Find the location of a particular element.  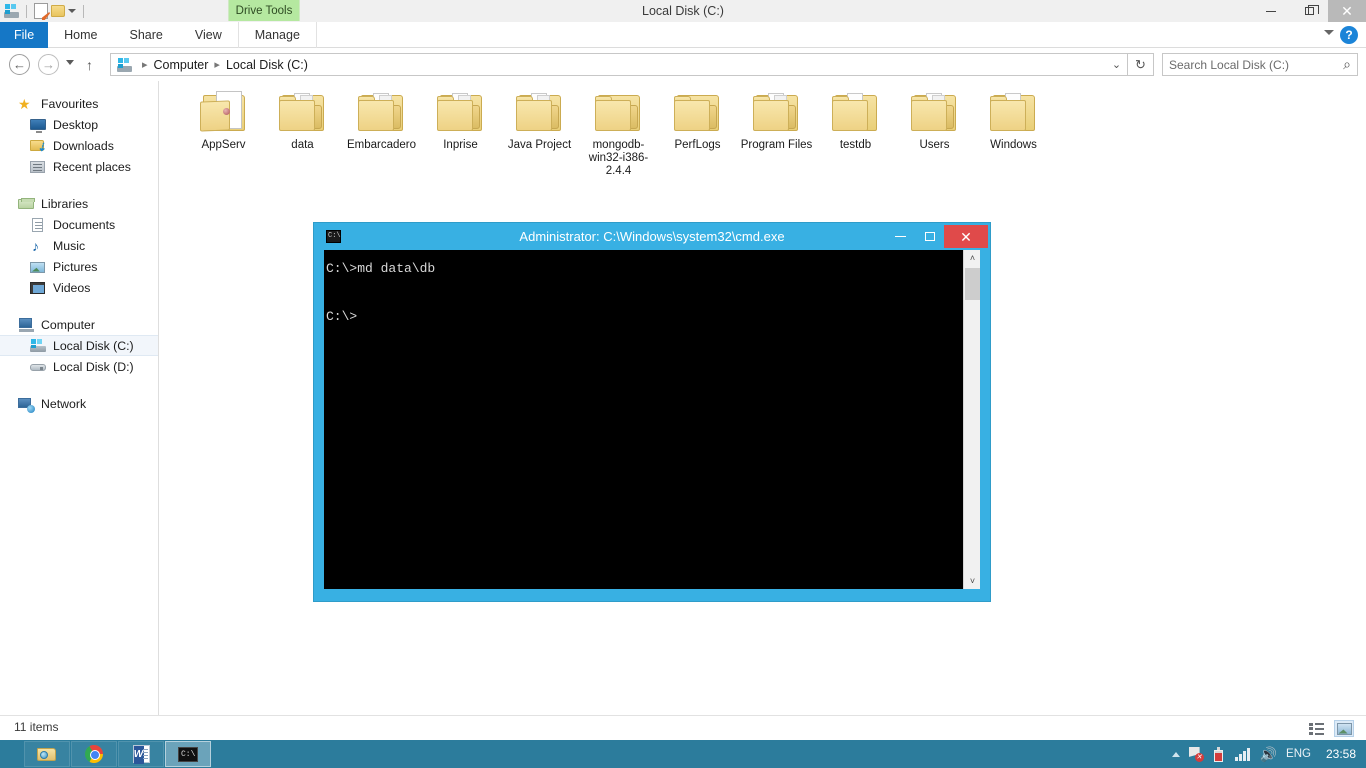

large-icons-view-button is located at coordinates (1344, 728).